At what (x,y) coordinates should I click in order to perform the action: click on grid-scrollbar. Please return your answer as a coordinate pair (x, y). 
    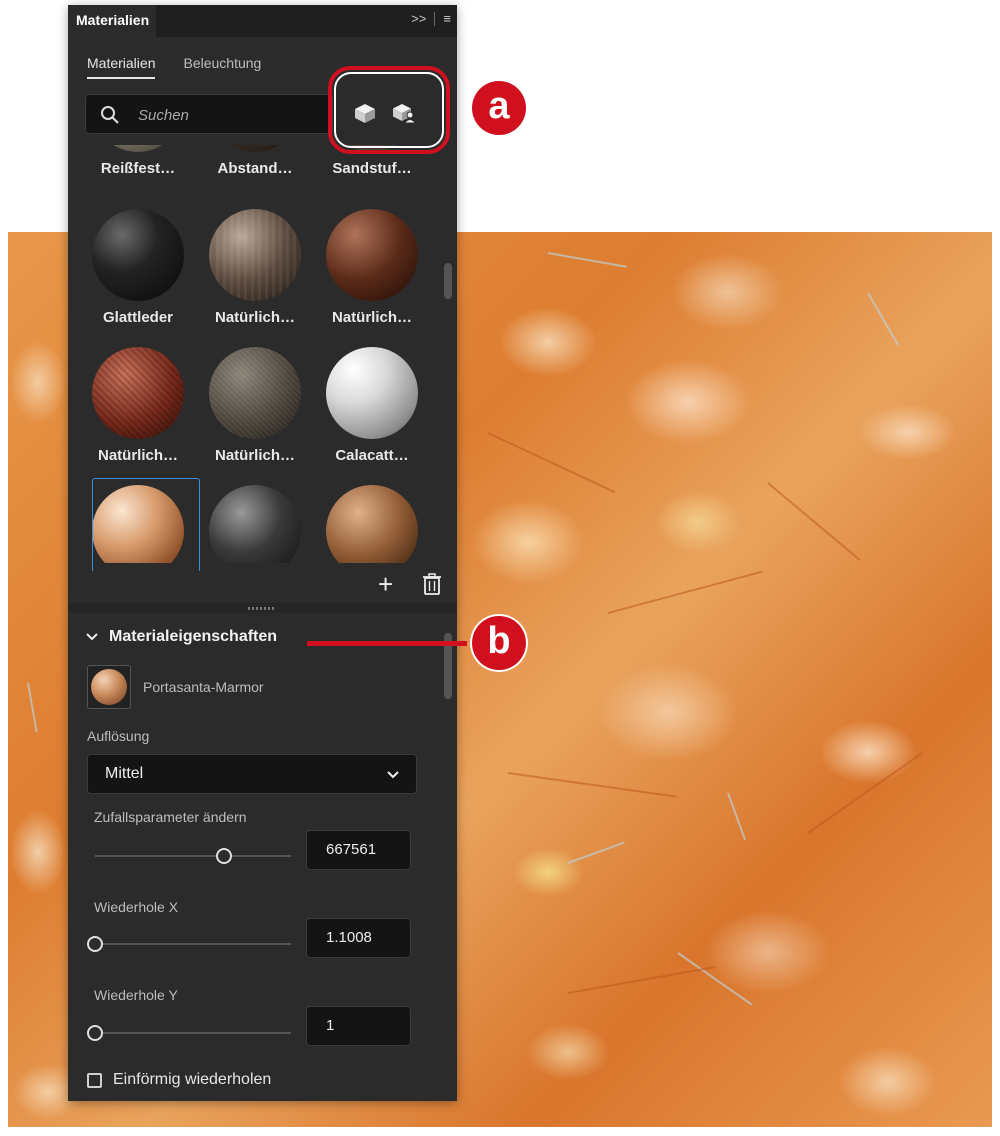
    Looking at the image, I should click on (448, 281).